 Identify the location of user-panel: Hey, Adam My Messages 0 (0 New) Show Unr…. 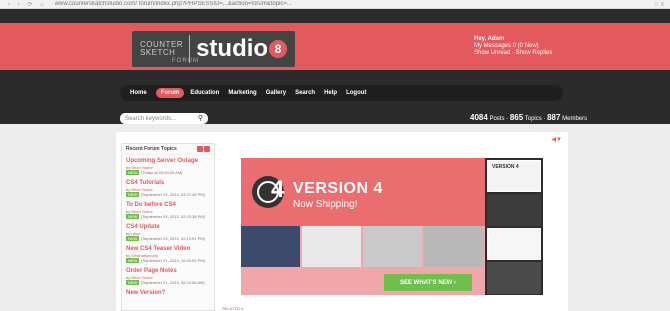
(513, 46).